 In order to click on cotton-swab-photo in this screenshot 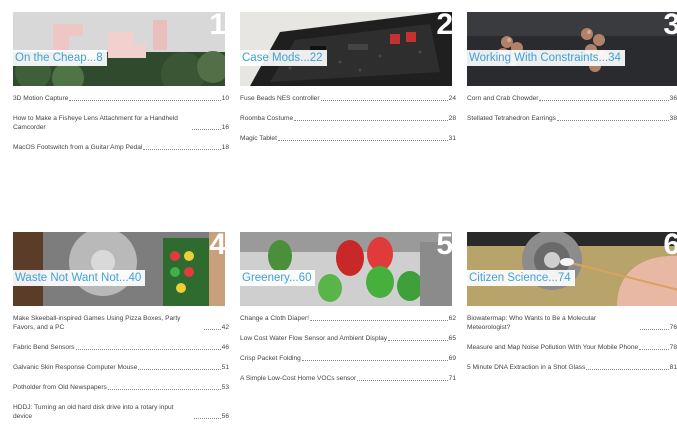, I will do `click(572, 269)`.